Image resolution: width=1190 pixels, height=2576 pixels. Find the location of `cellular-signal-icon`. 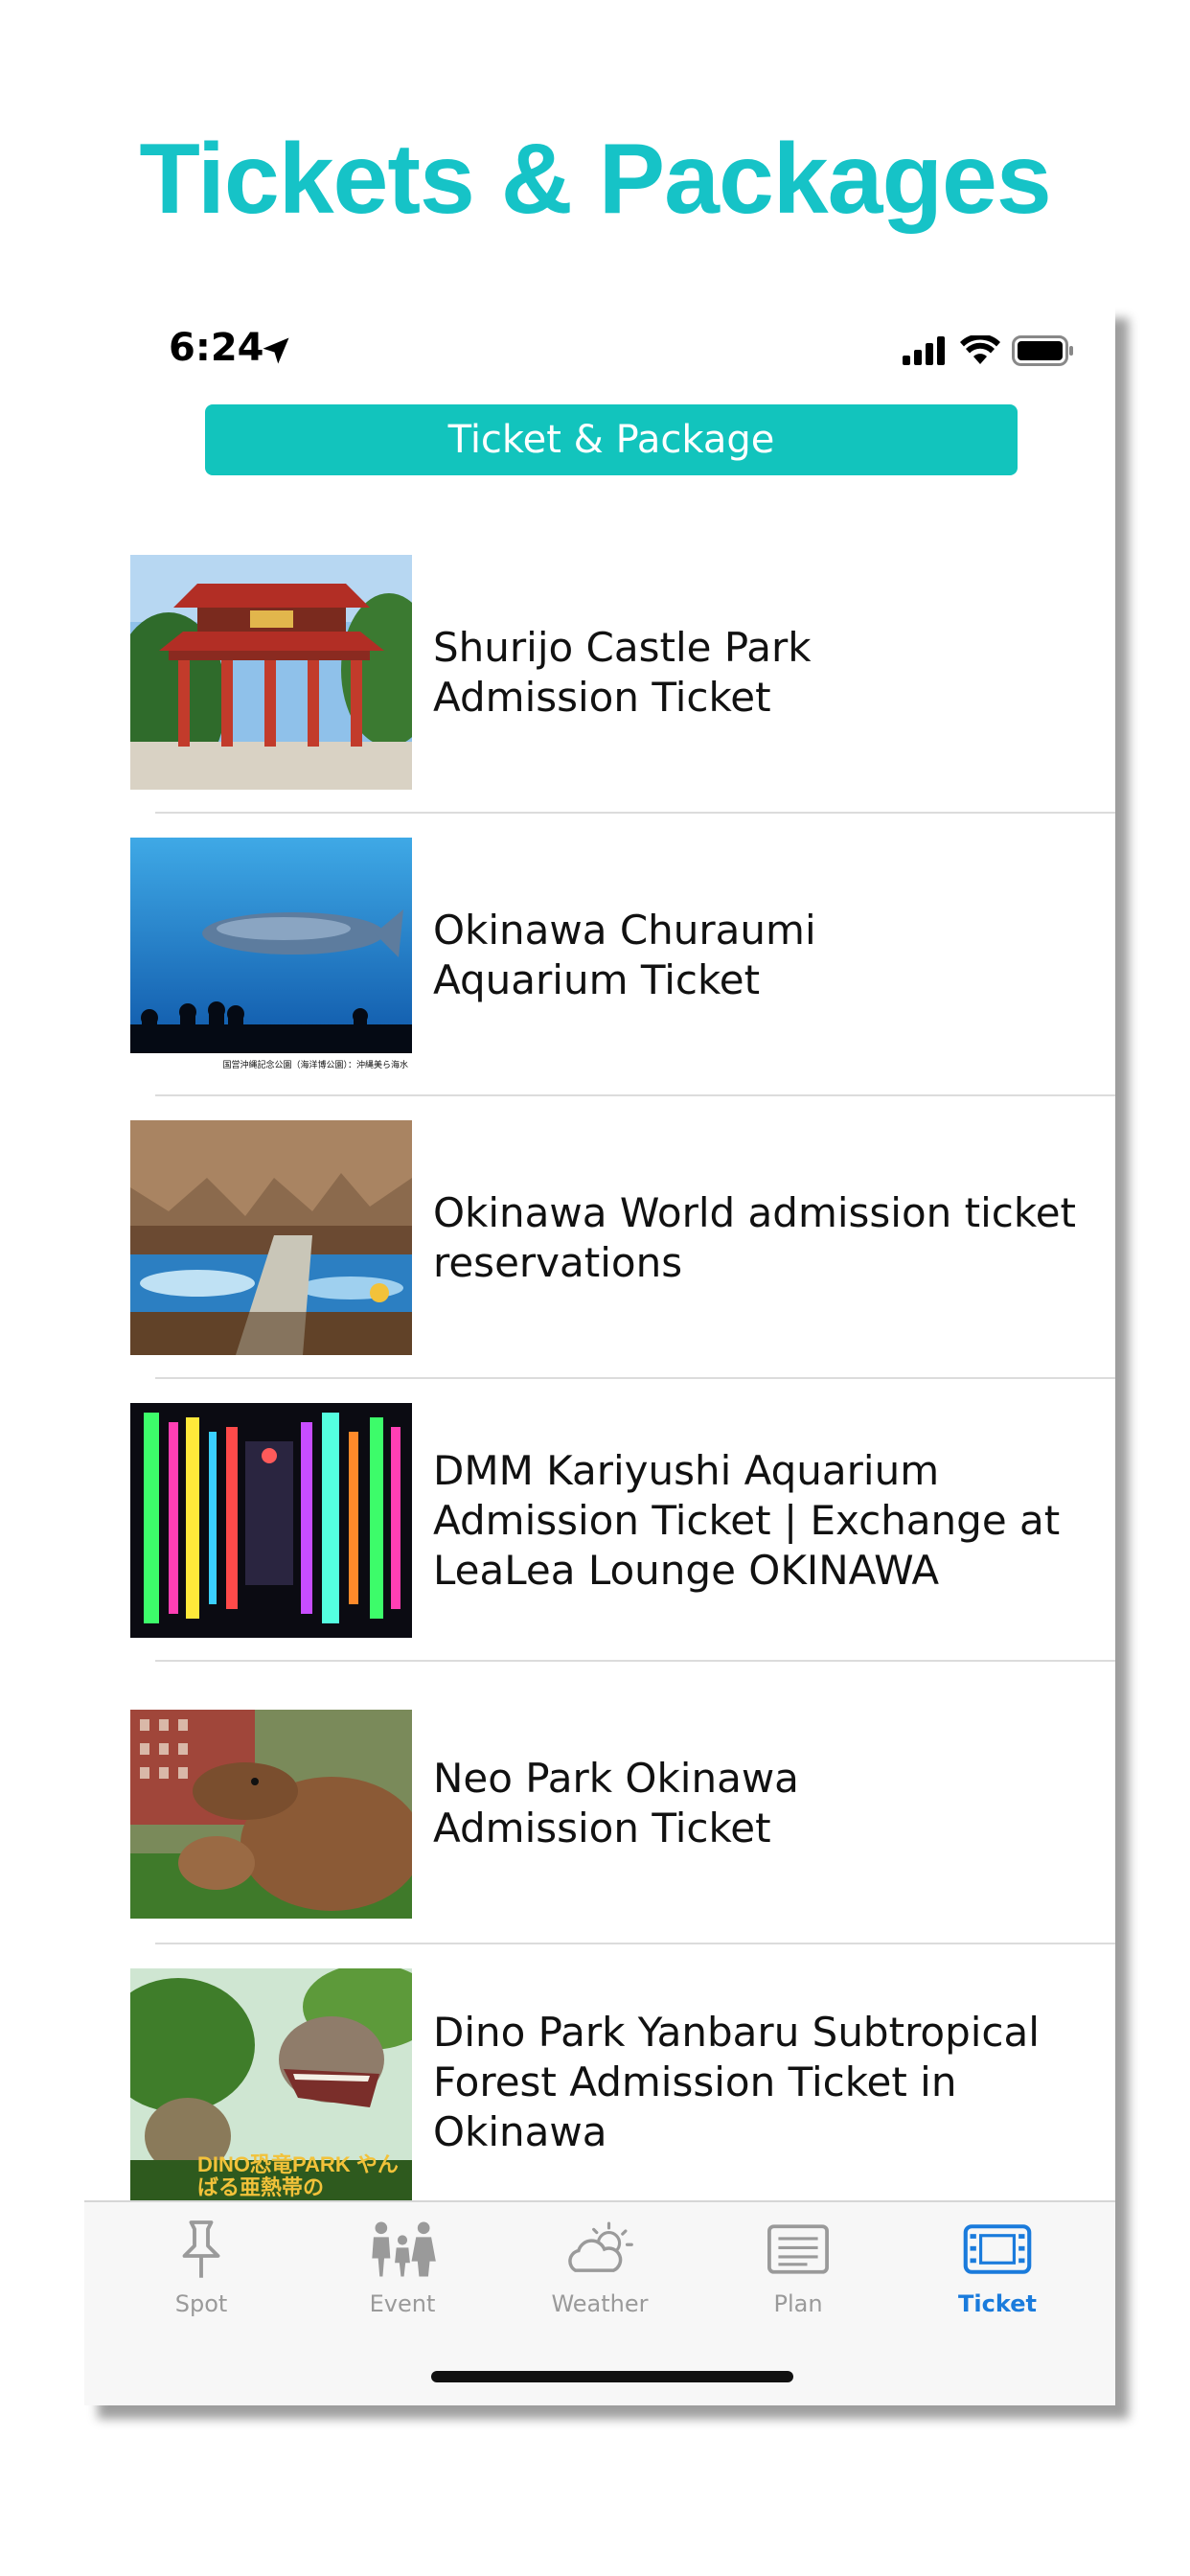

cellular-signal-icon is located at coordinates (924, 350).